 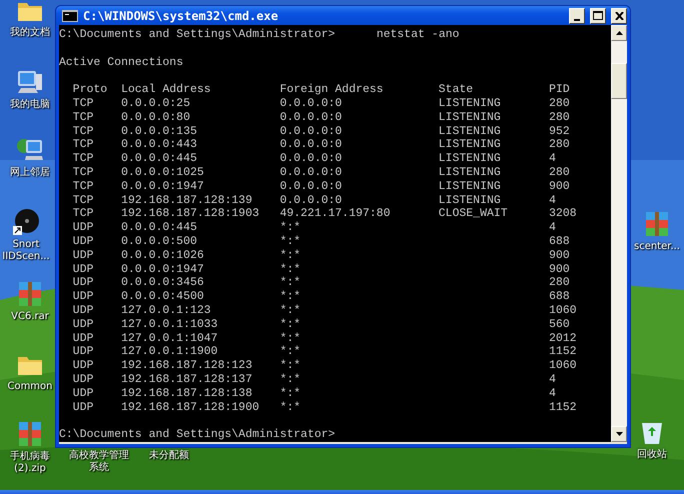 I want to click on column-header: State, so click(x=456, y=90).